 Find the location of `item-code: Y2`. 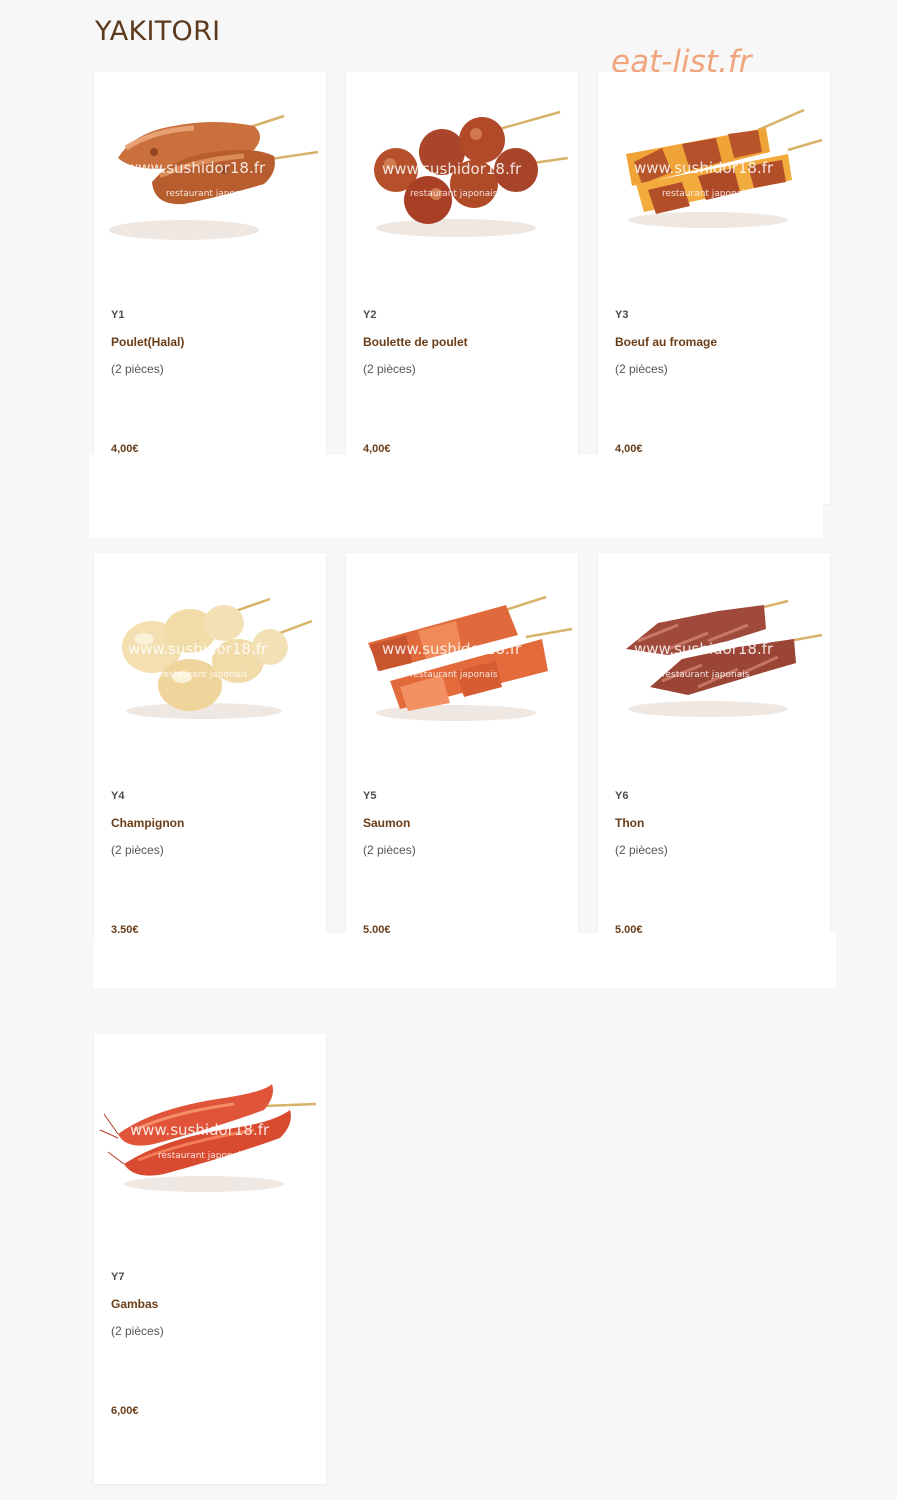

item-code: Y2 is located at coordinates (370, 315).